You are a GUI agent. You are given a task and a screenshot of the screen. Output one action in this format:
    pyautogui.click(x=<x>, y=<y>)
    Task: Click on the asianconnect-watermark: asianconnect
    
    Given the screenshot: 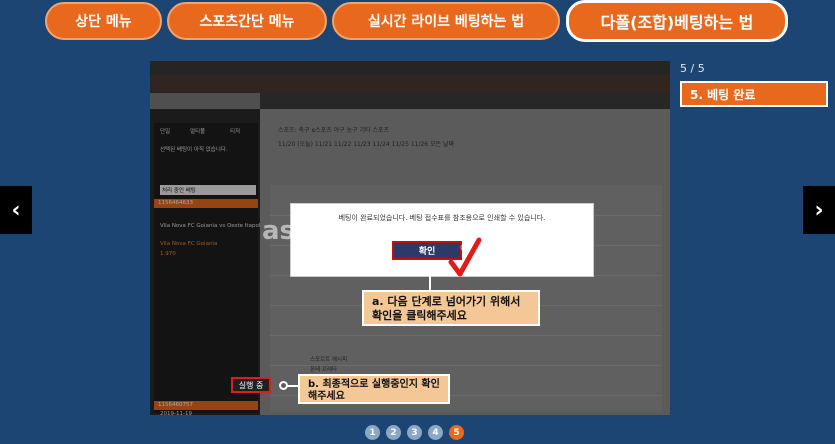 What is the action you would take?
    pyautogui.click(x=359, y=231)
    